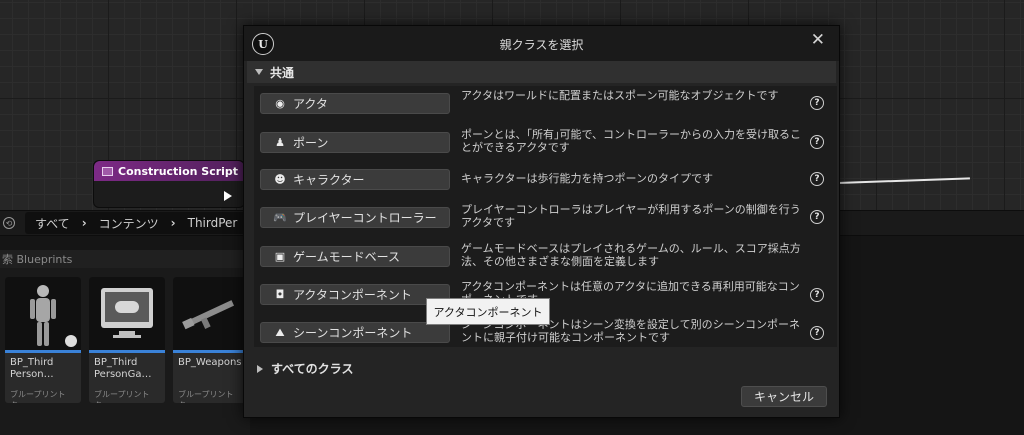 The height and width of the screenshot is (435, 1024). I want to click on class-description: アクタはワールドに配置またはスポーン可能なオブジェクトです, so click(620, 95).